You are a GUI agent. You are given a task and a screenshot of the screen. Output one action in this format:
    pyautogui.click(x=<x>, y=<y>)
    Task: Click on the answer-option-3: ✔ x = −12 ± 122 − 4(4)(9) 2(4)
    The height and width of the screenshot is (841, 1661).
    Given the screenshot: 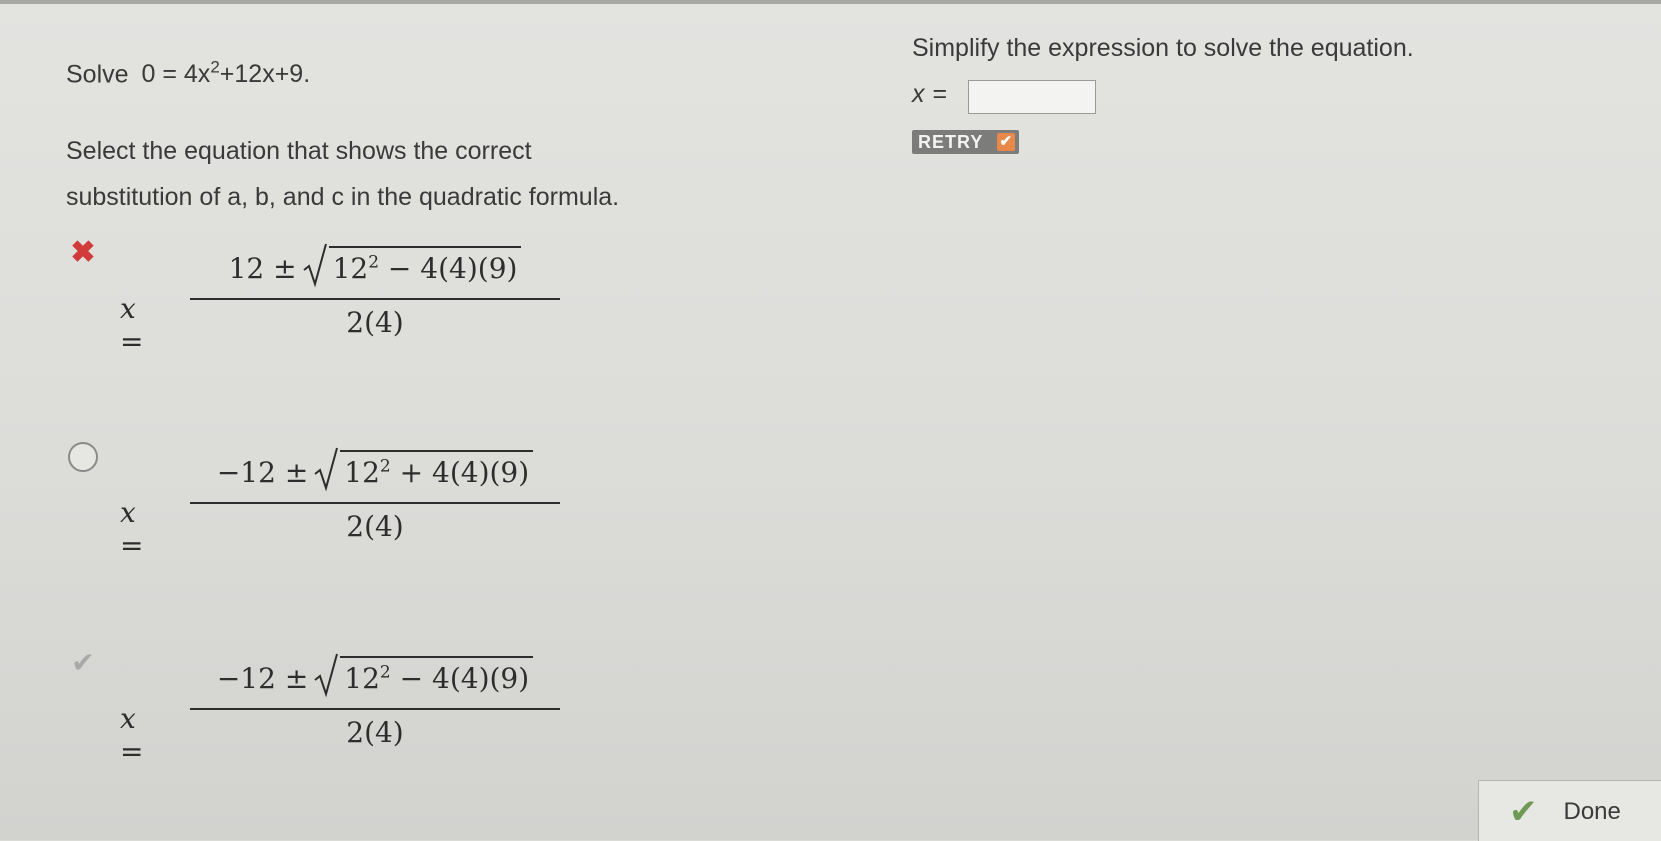 What is the action you would take?
    pyautogui.click(x=340, y=702)
    